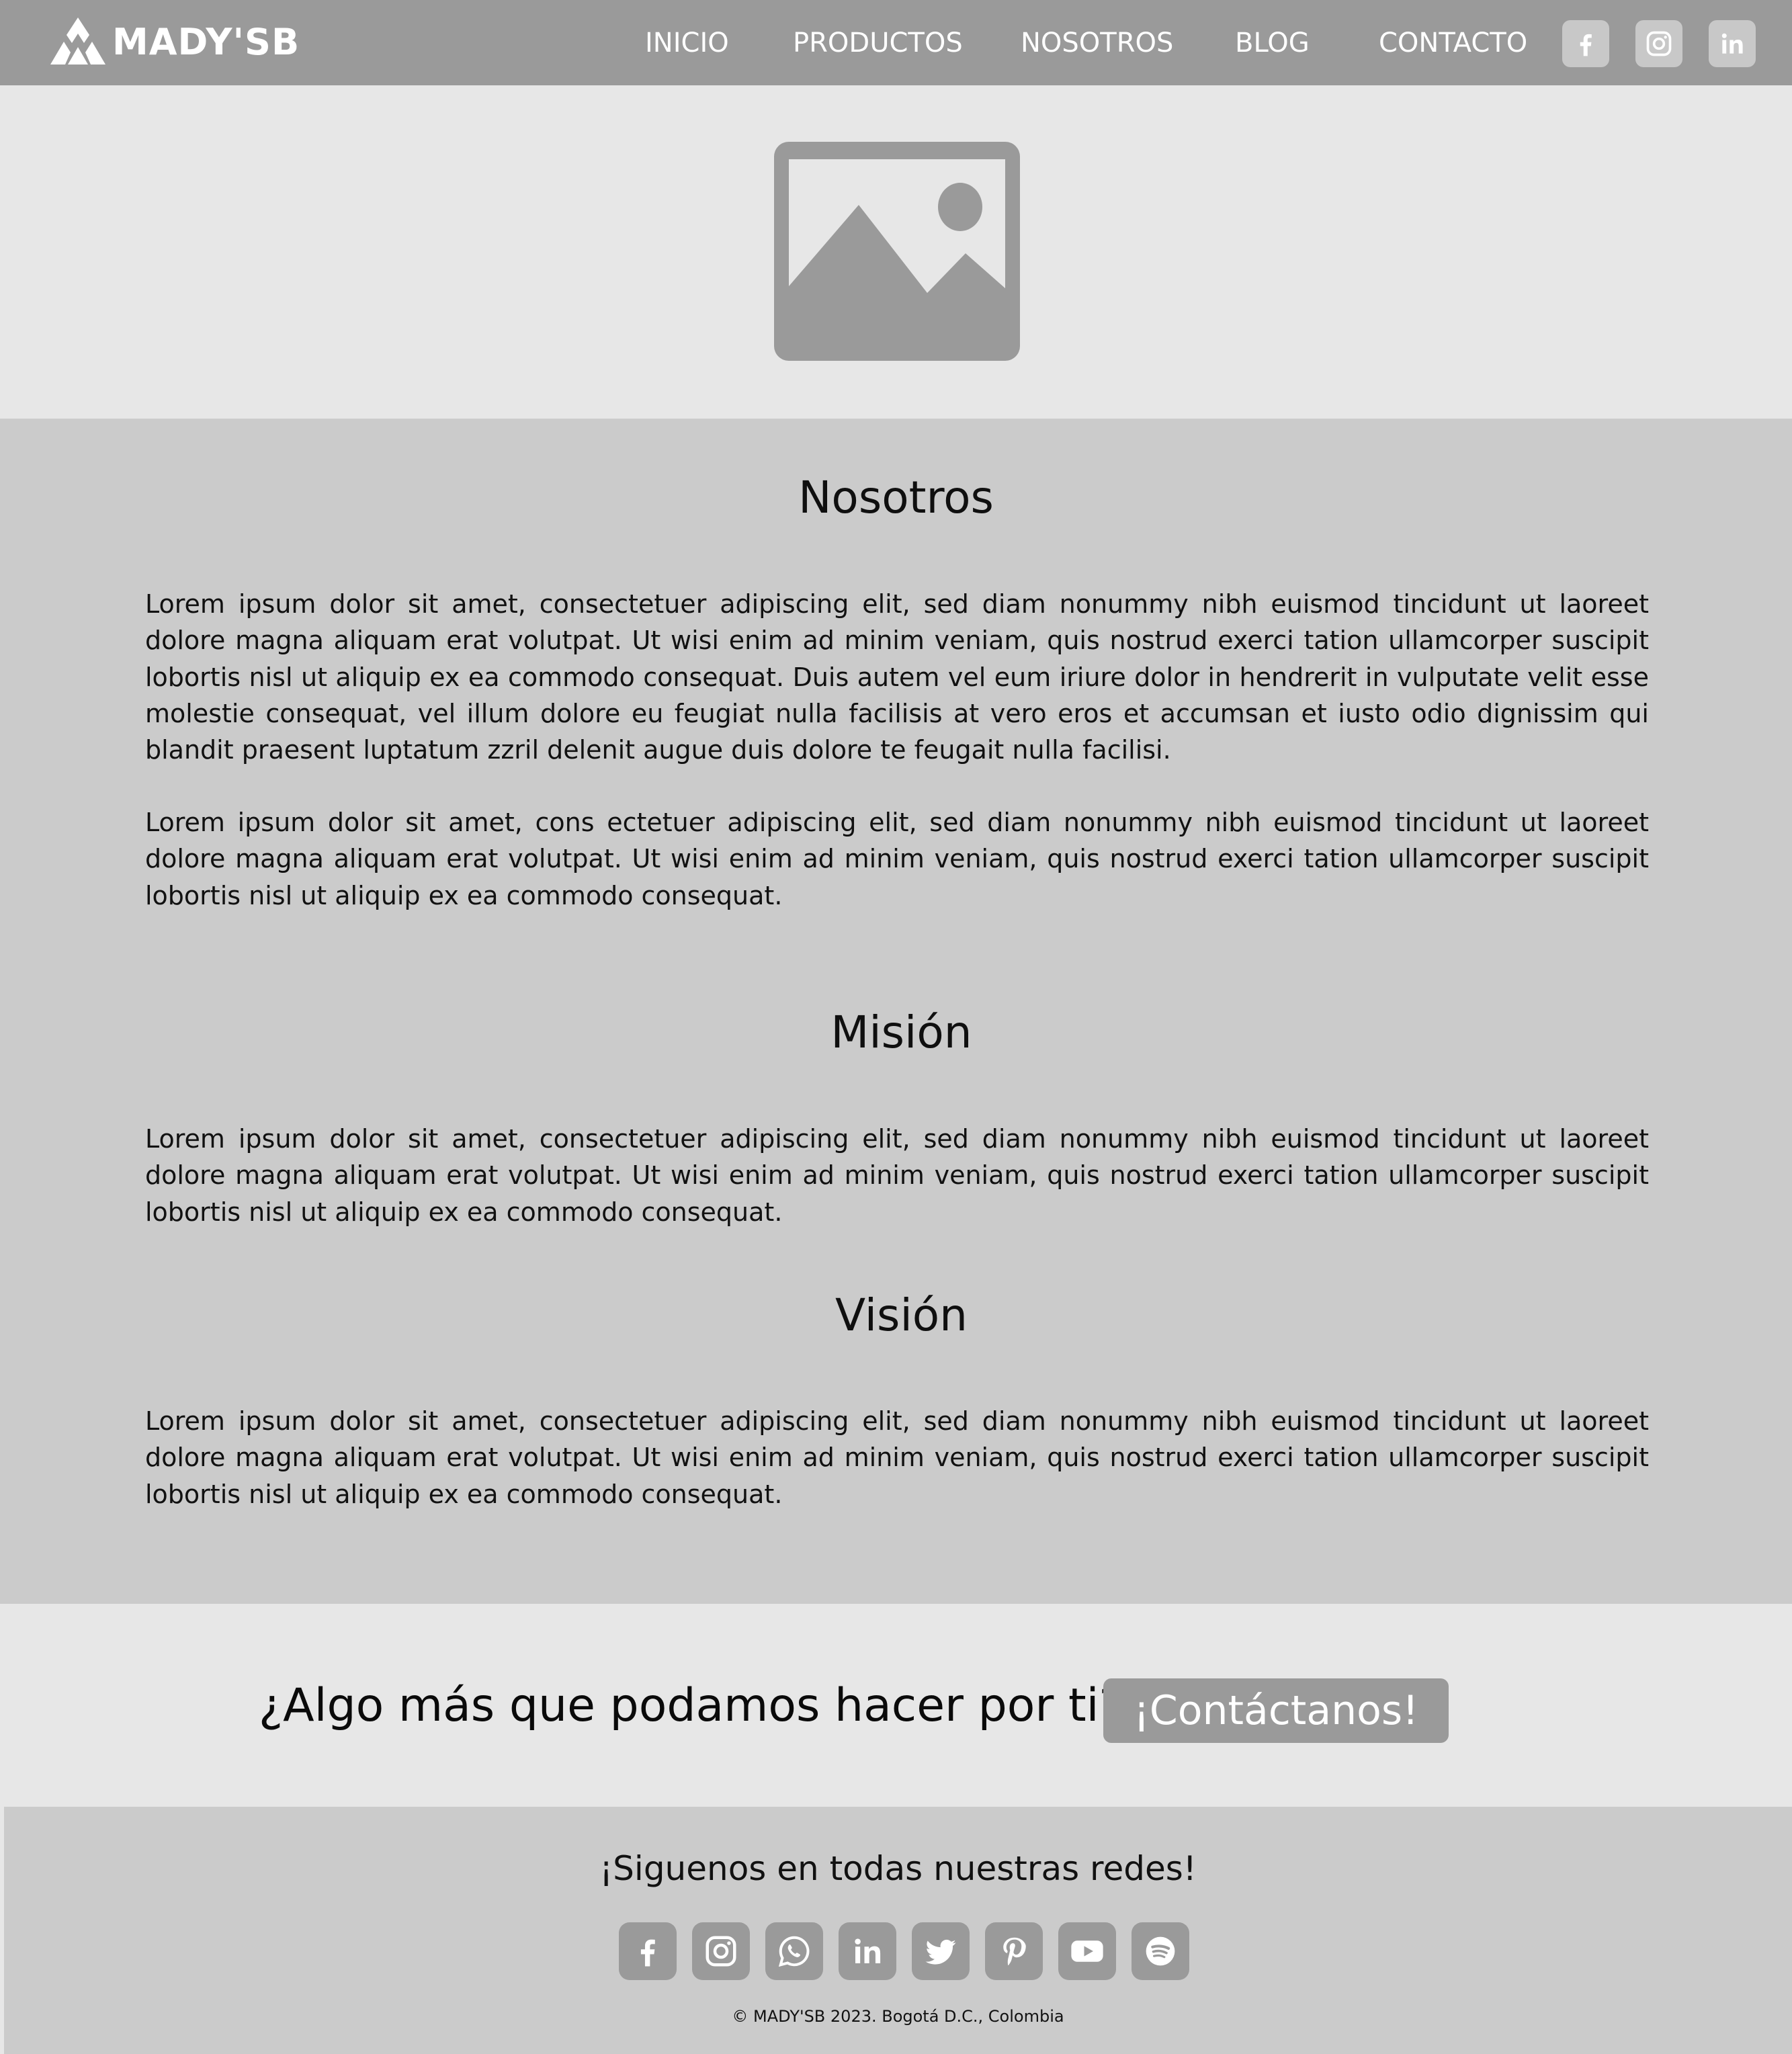 The image size is (1792, 2054). Describe the element at coordinates (1276, 1710) in the screenshot. I see `contact-button: ¡Contáctanos!` at that location.